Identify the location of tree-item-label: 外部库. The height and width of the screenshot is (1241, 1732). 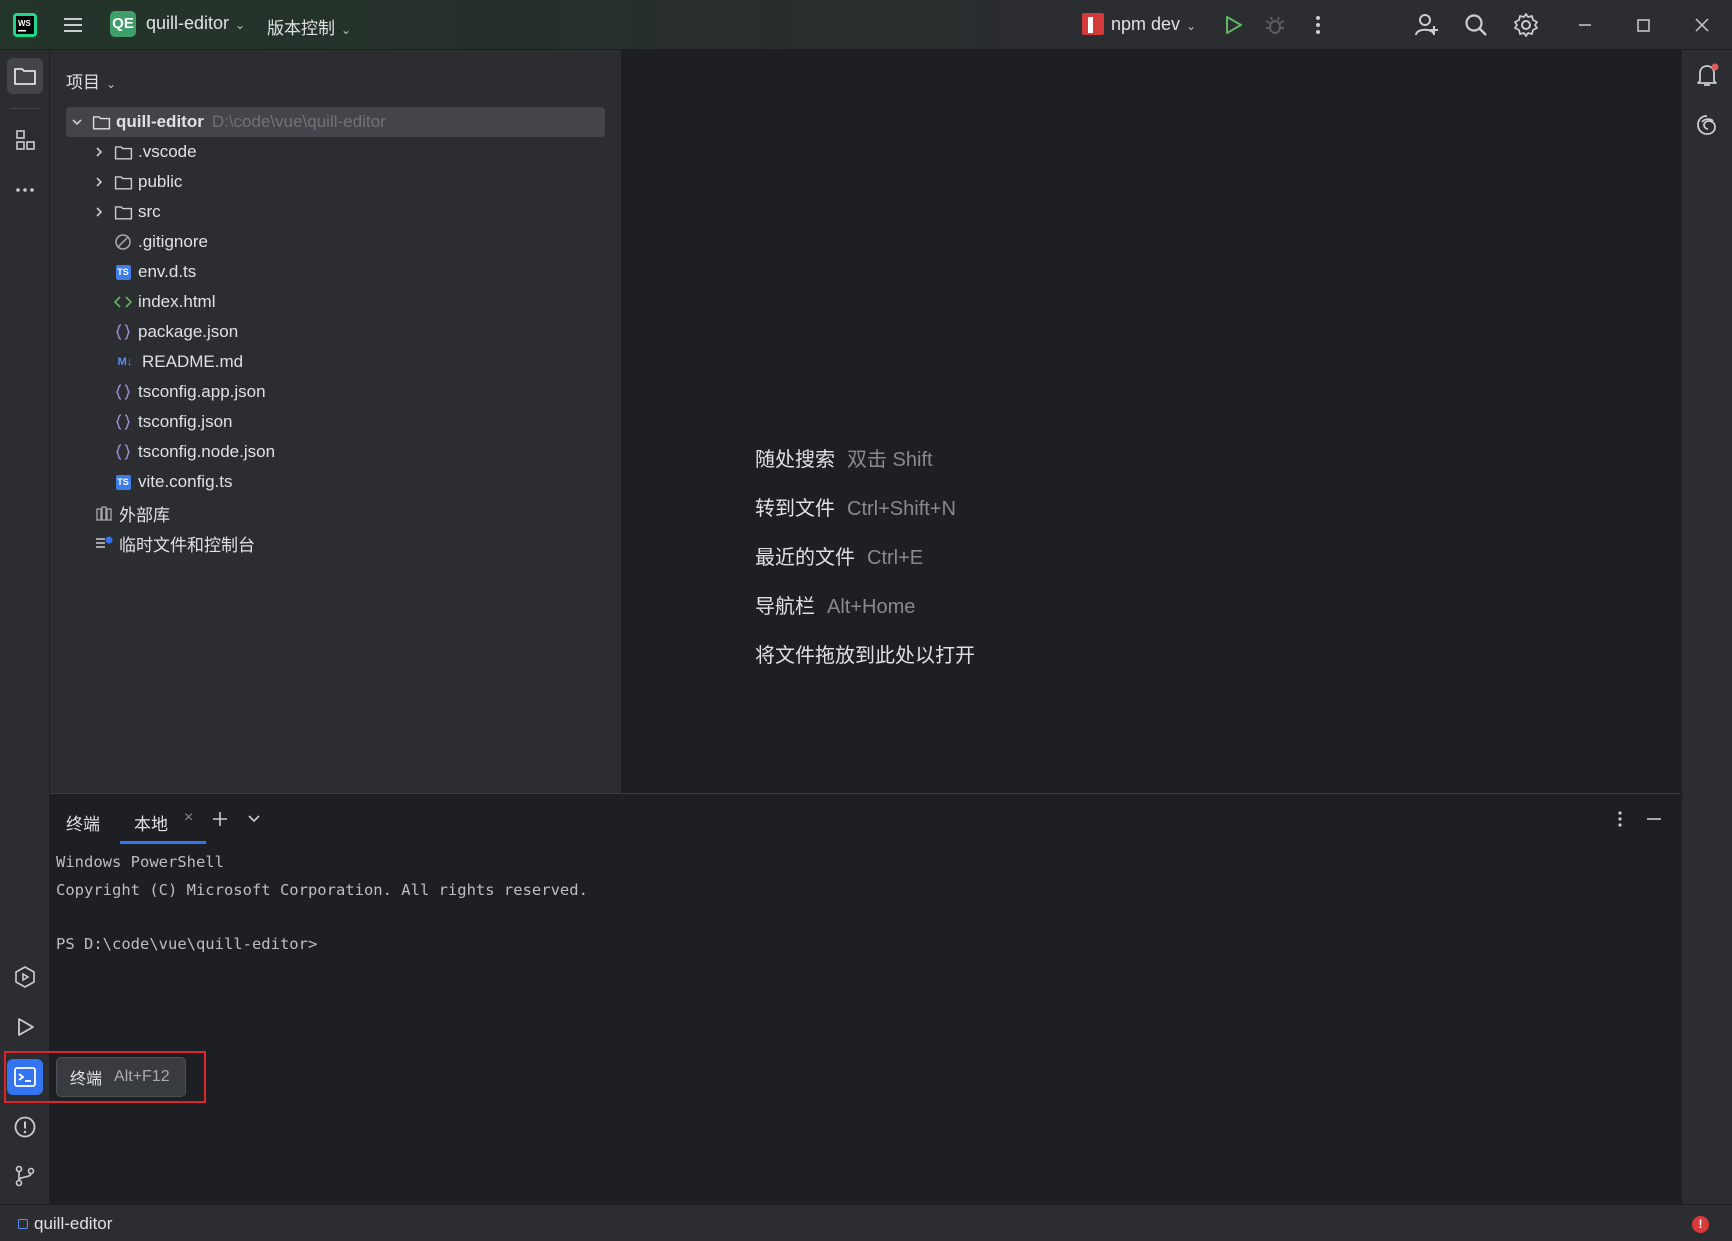
(144, 515).